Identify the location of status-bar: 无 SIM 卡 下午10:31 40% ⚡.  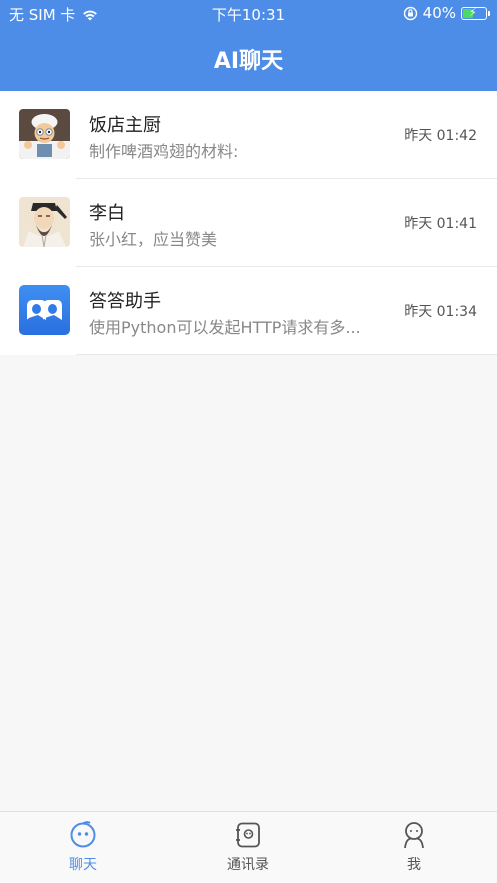
(248, 13).